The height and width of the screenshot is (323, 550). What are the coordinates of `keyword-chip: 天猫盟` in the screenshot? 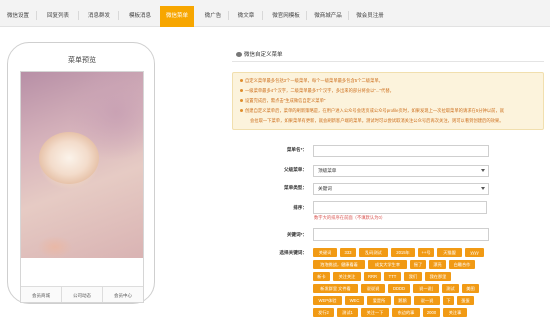 It's located at (449, 252).